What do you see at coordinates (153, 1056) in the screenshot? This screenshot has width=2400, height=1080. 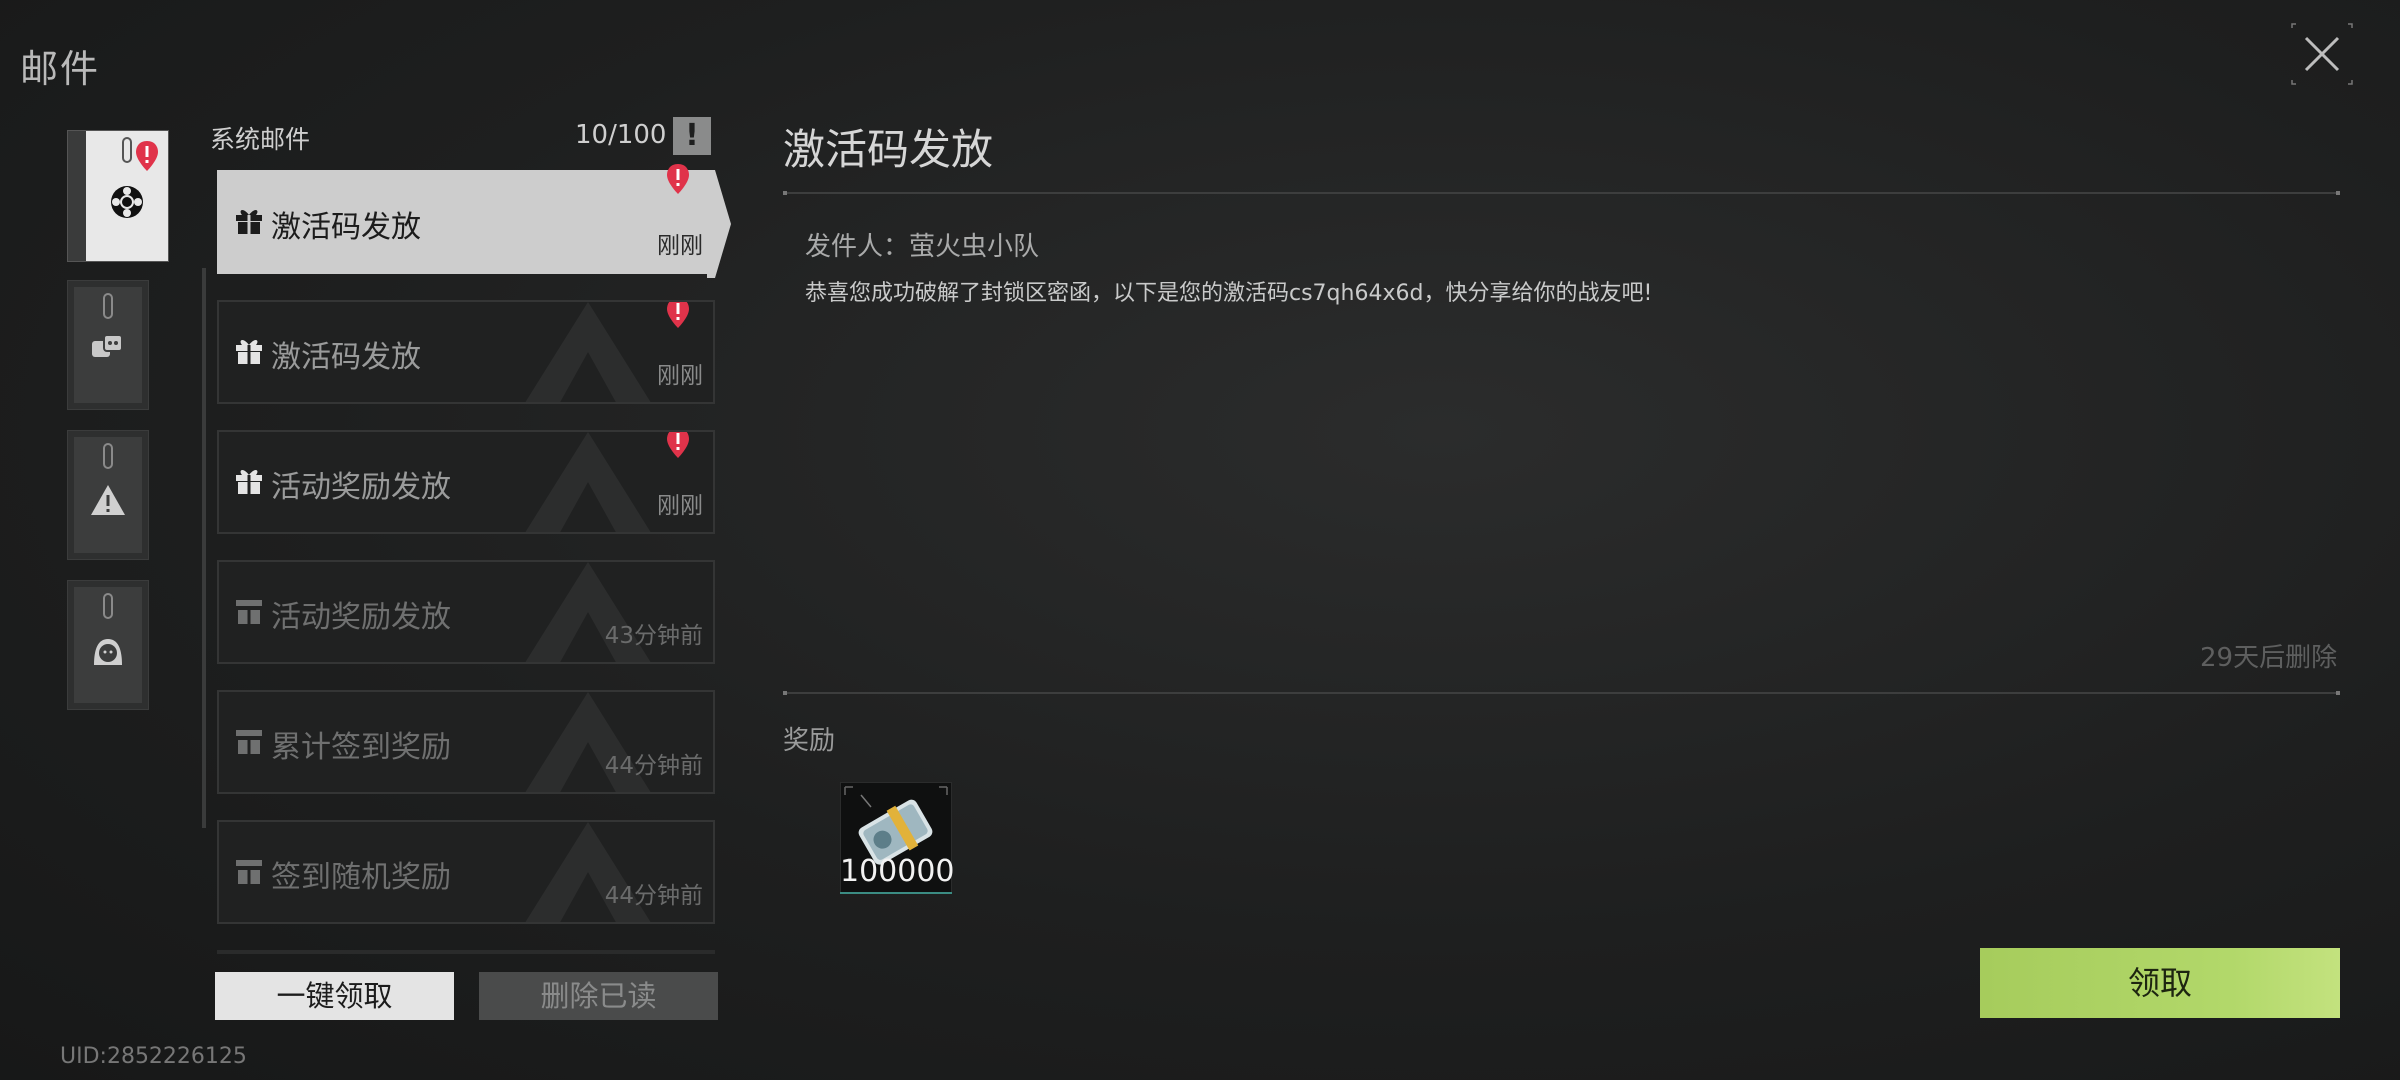 I see `uid-label: UID:2852226125` at bounding box center [153, 1056].